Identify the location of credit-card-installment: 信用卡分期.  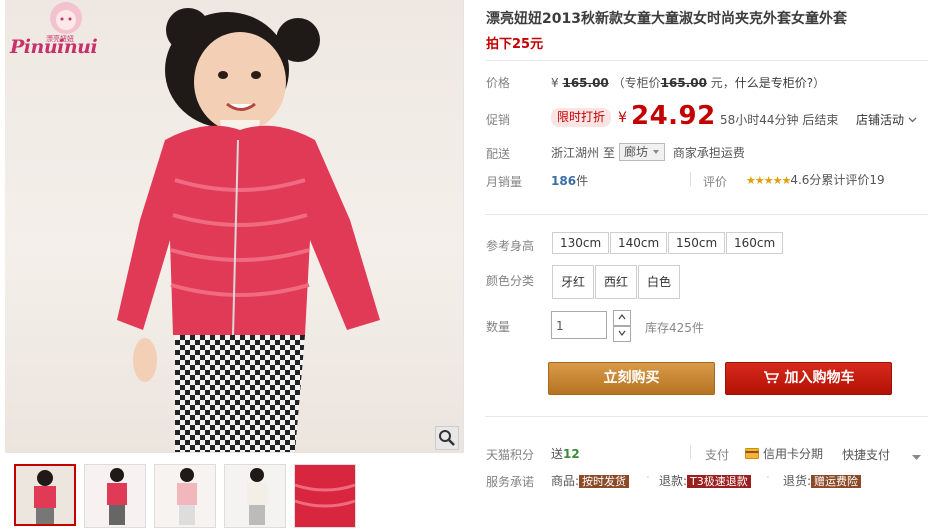
(784, 453).